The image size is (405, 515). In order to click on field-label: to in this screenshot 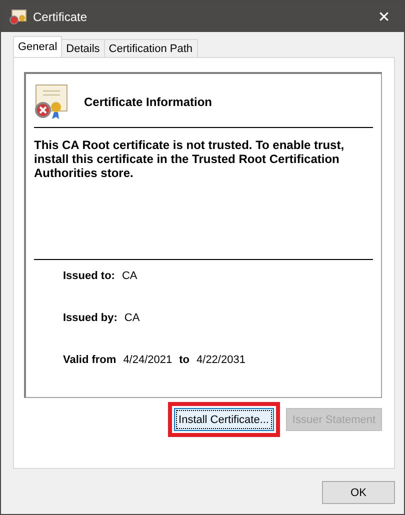, I will do `click(184, 360)`.